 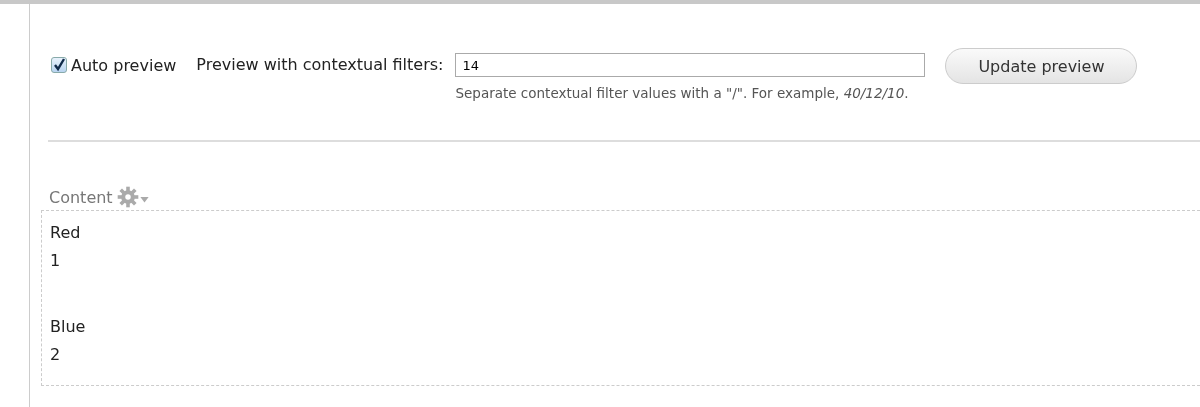 What do you see at coordinates (56, 355) in the screenshot?
I see `row-value: 2` at bounding box center [56, 355].